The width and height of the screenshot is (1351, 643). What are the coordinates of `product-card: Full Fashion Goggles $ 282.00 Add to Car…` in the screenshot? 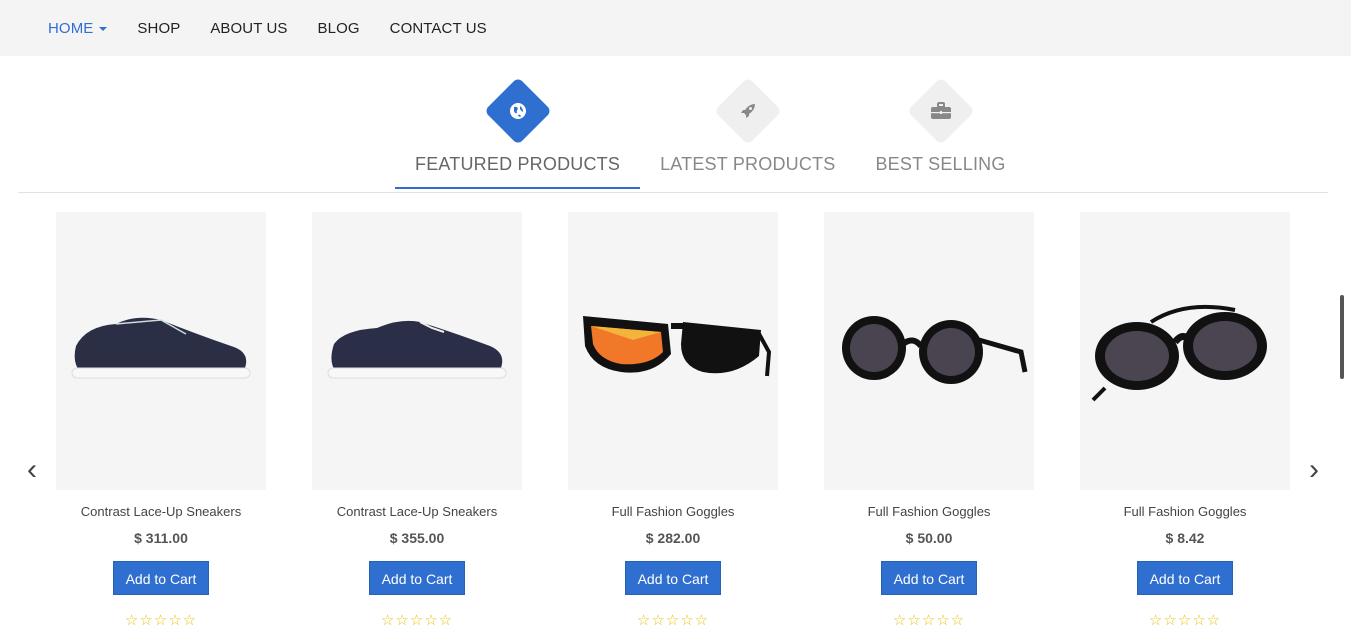 It's located at (673, 420).